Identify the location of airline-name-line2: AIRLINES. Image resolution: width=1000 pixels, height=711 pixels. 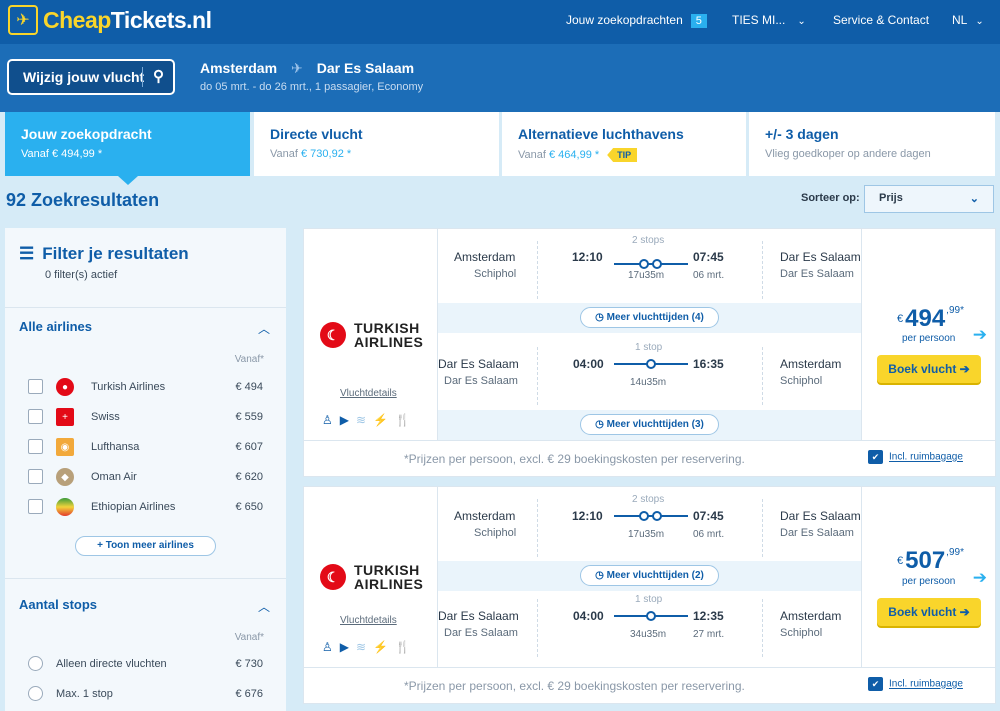
(389, 342).